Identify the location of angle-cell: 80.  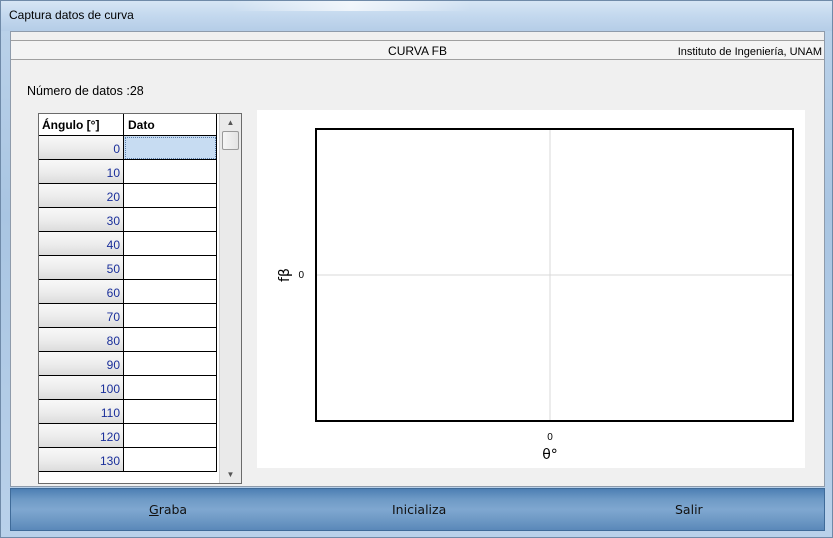
(81, 340).